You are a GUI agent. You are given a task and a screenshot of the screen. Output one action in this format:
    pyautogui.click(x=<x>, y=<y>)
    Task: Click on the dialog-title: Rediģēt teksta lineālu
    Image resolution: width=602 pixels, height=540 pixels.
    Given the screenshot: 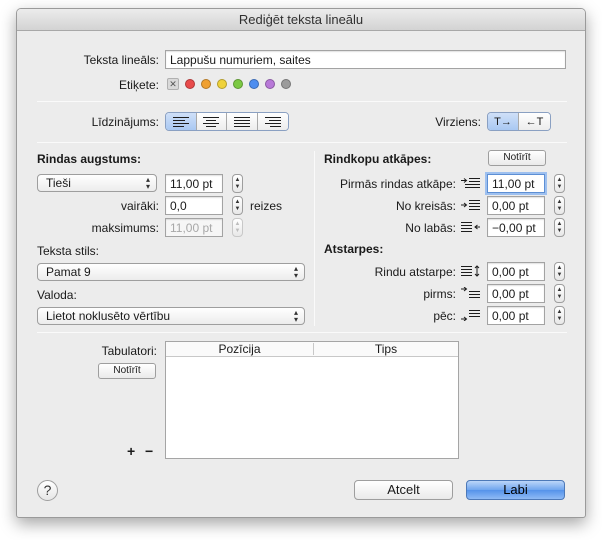 What is the action you would take?
    pyautogui.click(x=301, y=20)
    